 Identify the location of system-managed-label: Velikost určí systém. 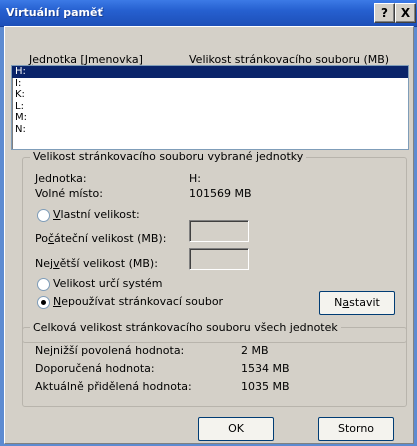
(108, 283).